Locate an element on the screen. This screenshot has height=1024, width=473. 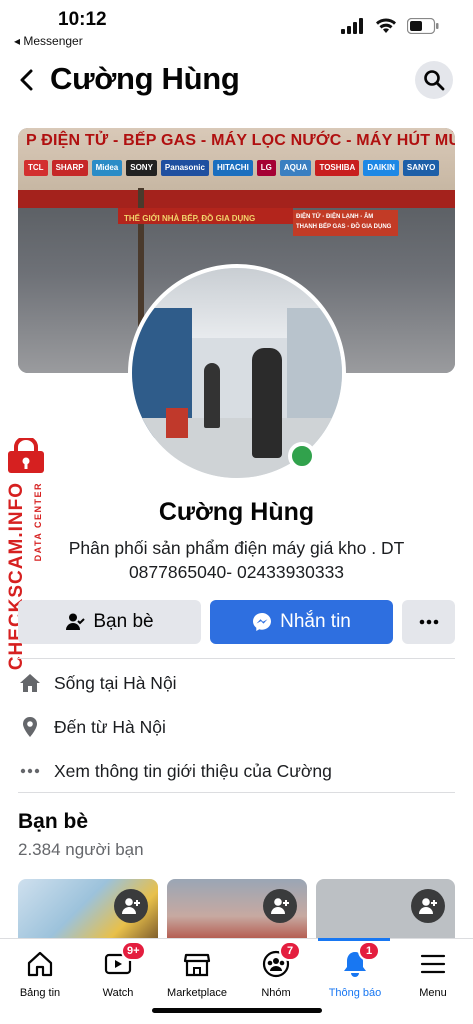
tab-news-feed-label: Bảng tin is located at coordinates (40, 993).